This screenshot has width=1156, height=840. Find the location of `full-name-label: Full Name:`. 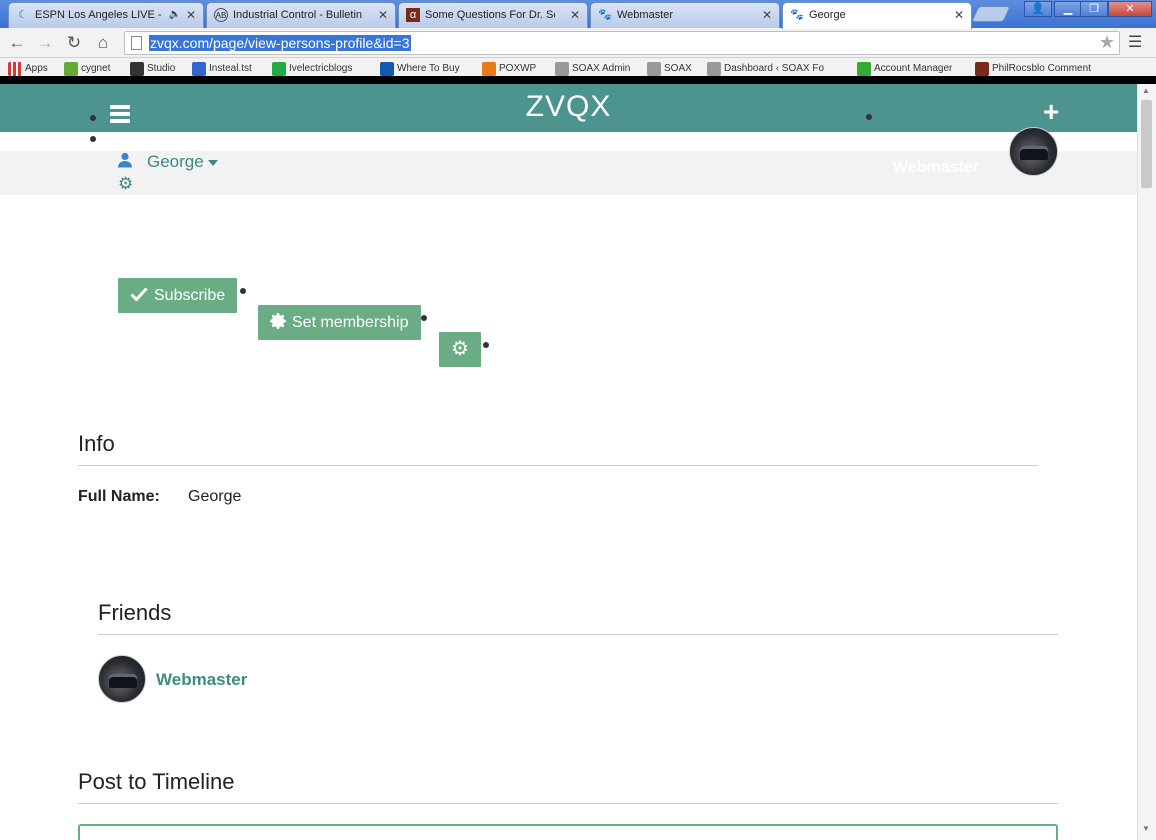

full-name-label: Full Name: is located at coordinates (119, 496).